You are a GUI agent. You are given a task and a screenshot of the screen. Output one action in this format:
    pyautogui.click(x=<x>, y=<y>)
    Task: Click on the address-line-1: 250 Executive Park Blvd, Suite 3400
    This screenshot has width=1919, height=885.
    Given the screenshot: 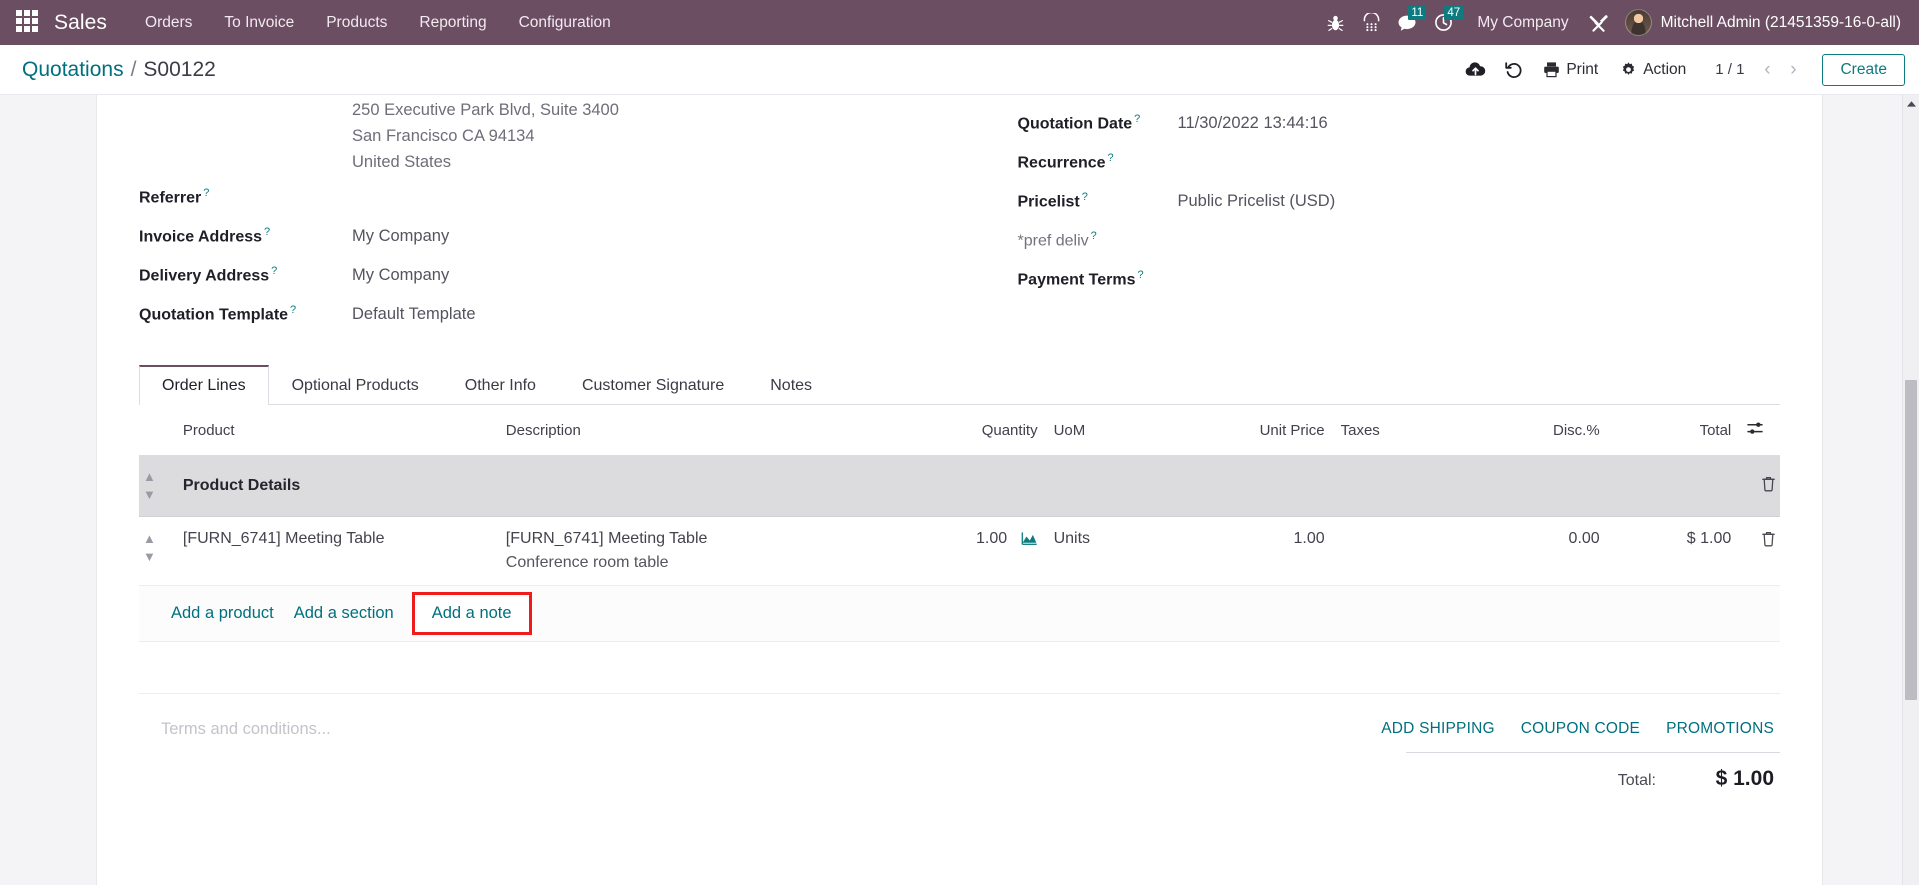 What is the action you would take?
    pyautogui.click(x=485, y=110)
    